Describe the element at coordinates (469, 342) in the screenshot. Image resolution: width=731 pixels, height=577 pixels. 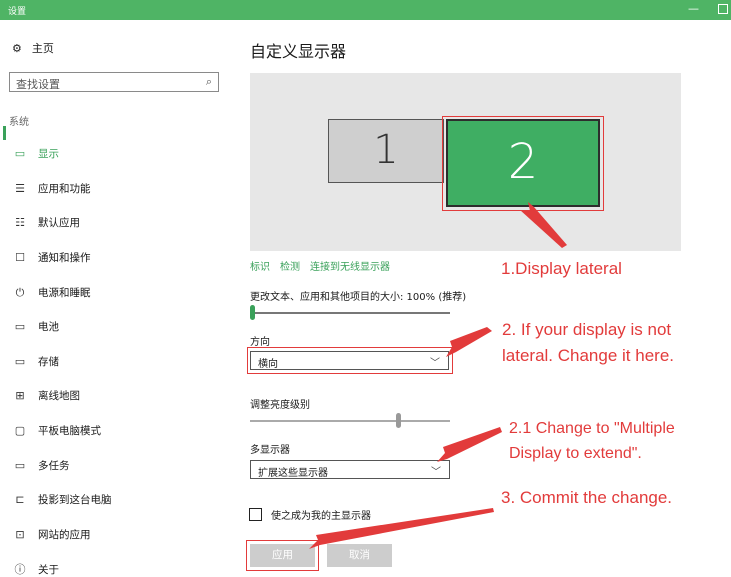
I see `arrow-to-orientation` at that location.